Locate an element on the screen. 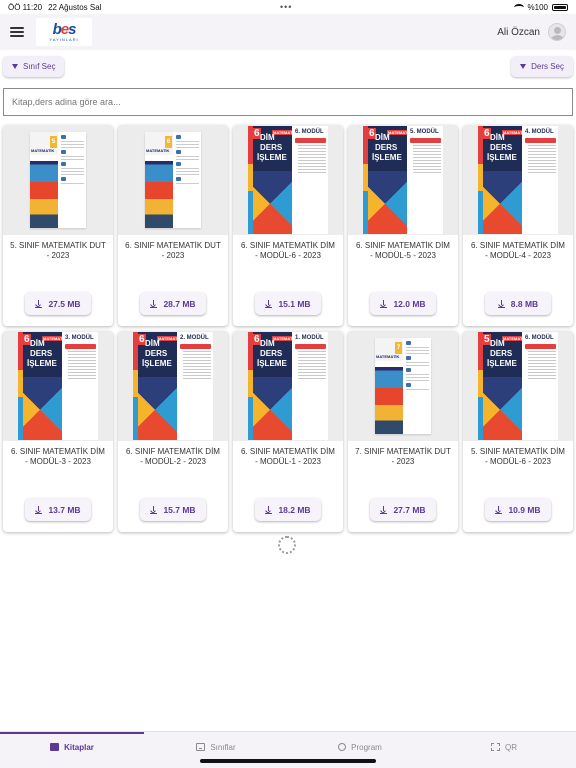 The height and width of the screenshot is (768, 576). tab-label: Sınıflar is located at coordinates (223, 747).